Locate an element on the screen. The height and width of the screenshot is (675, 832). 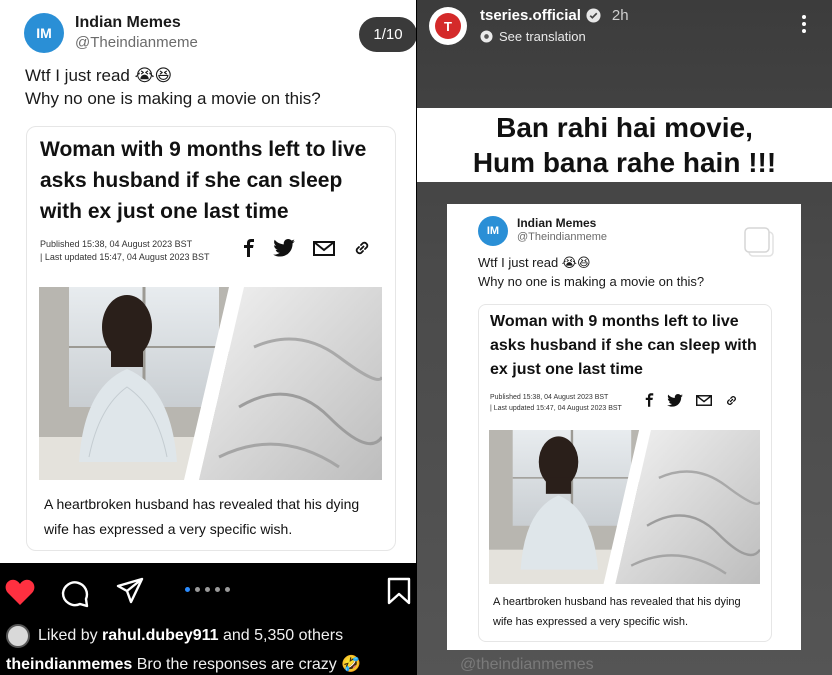
bookmark-icon is located at coordinates (399, 591).